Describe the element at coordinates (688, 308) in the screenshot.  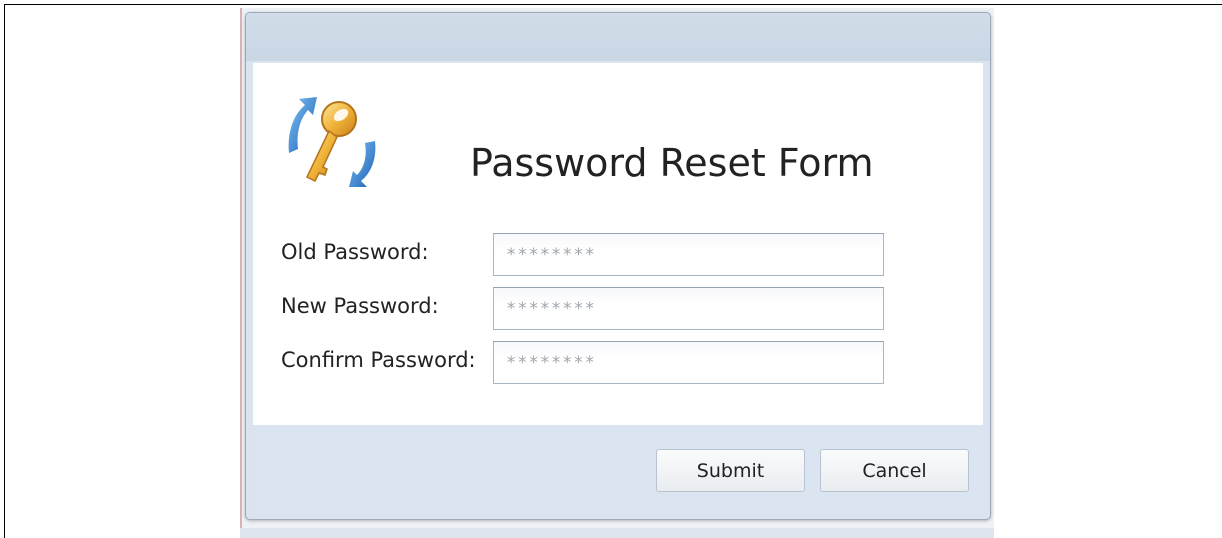
I see `new-password-field` at that location.